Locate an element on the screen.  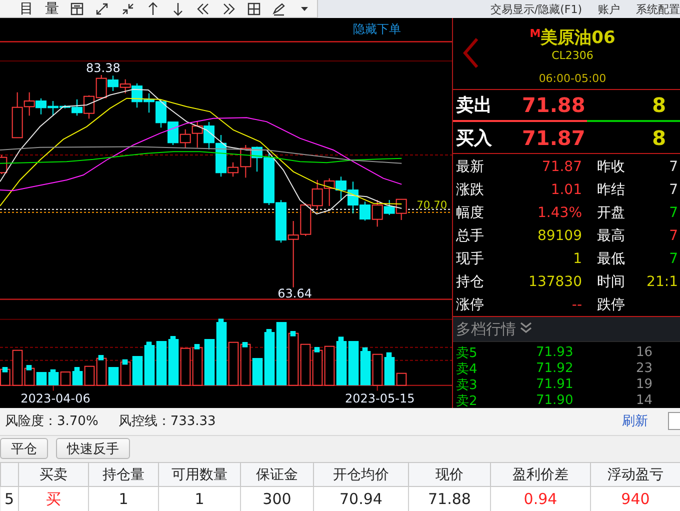
risk-control-line-text: 风控线：733.33 is located at coordinates (167, 421).